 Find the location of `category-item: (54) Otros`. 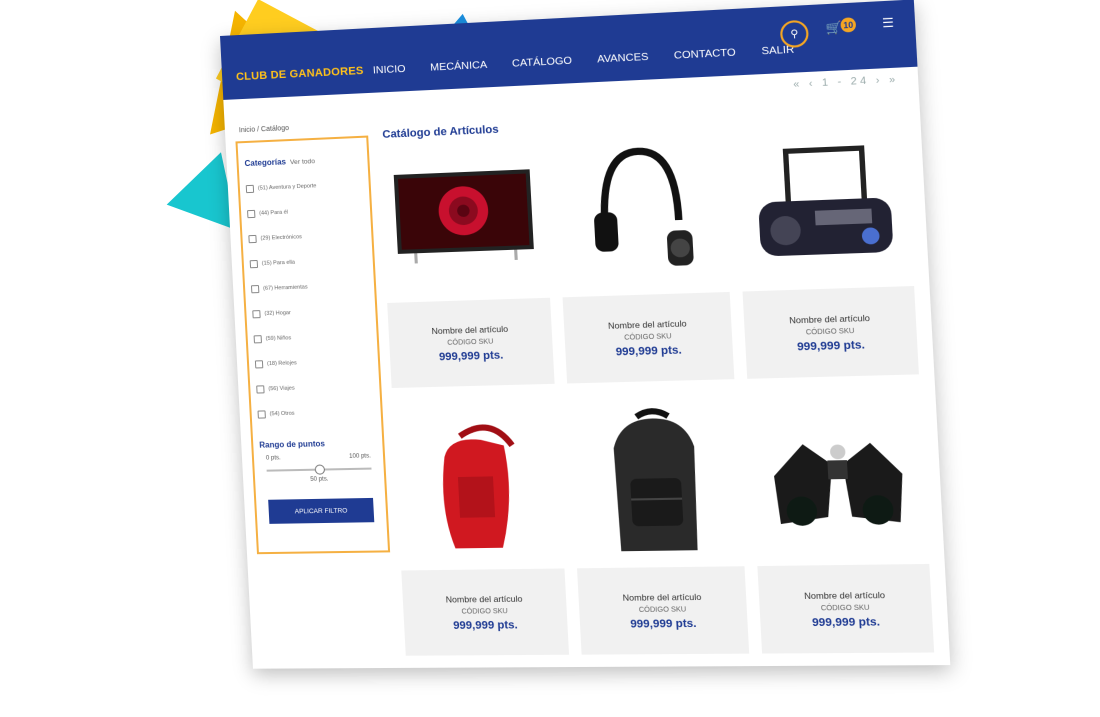

category-item: (54) Otros is located at coordinates (316, 413).